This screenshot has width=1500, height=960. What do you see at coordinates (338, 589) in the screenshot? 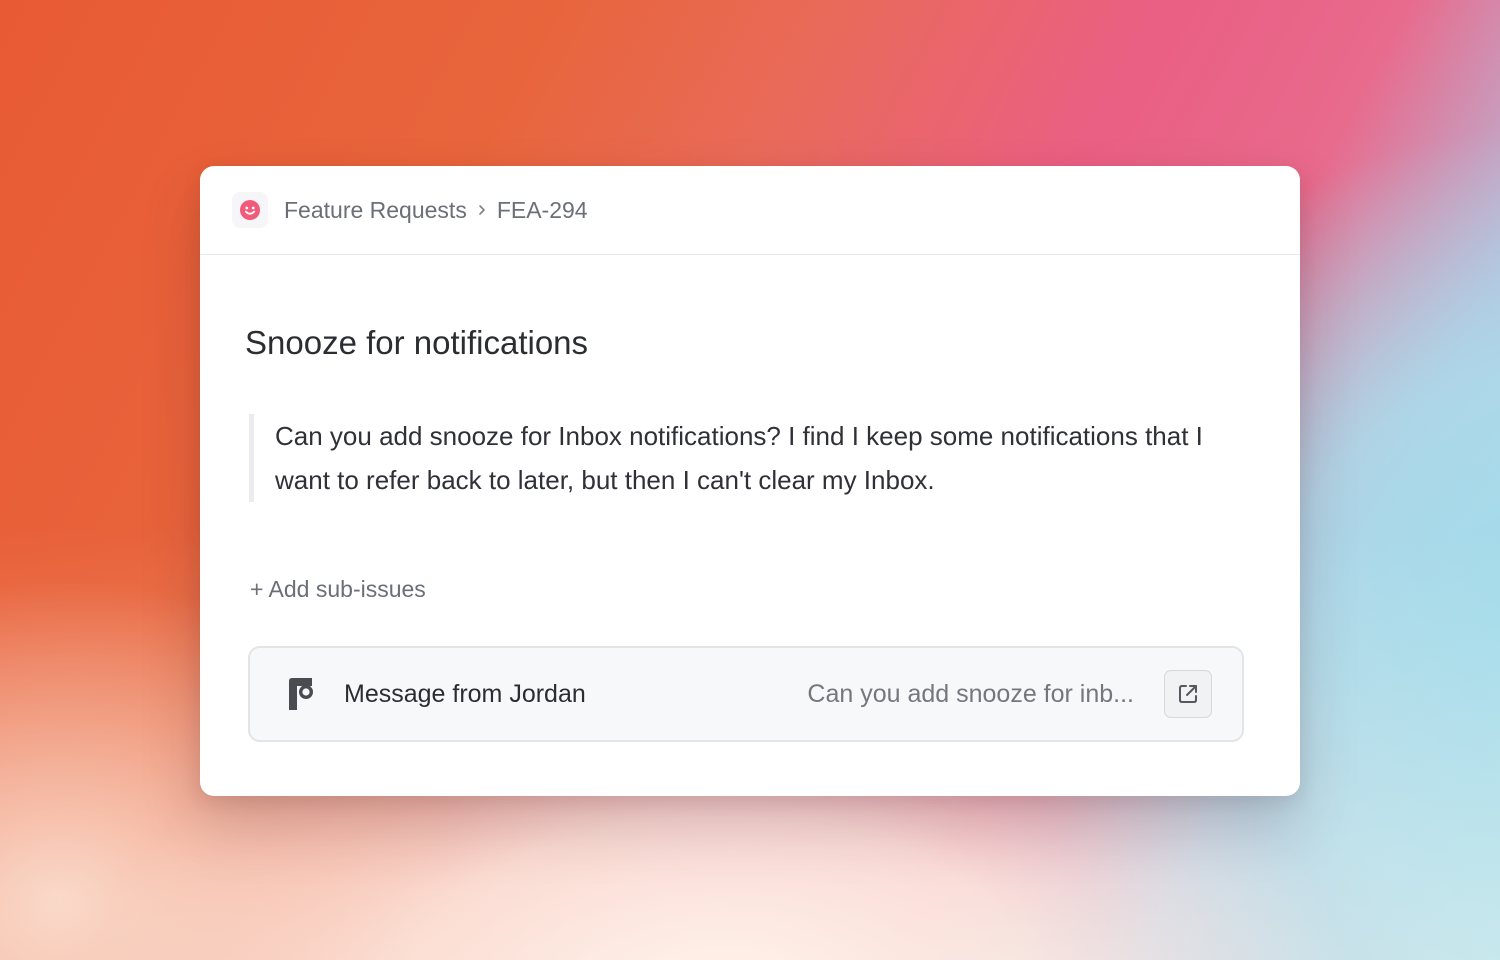
I see `add-sub-issues-button: + Add sub-issues` at bounding box center [338, 589].